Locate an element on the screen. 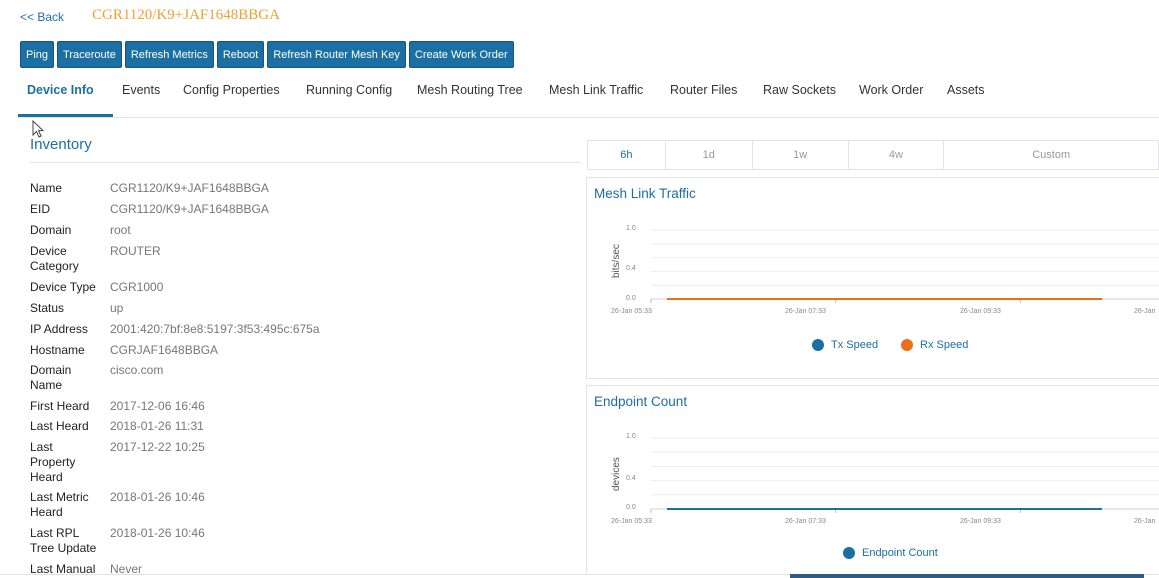 Image resolution: width=1159 pixels, height=578 pixels. back-link: << Back is located at coordinates (42, 17).